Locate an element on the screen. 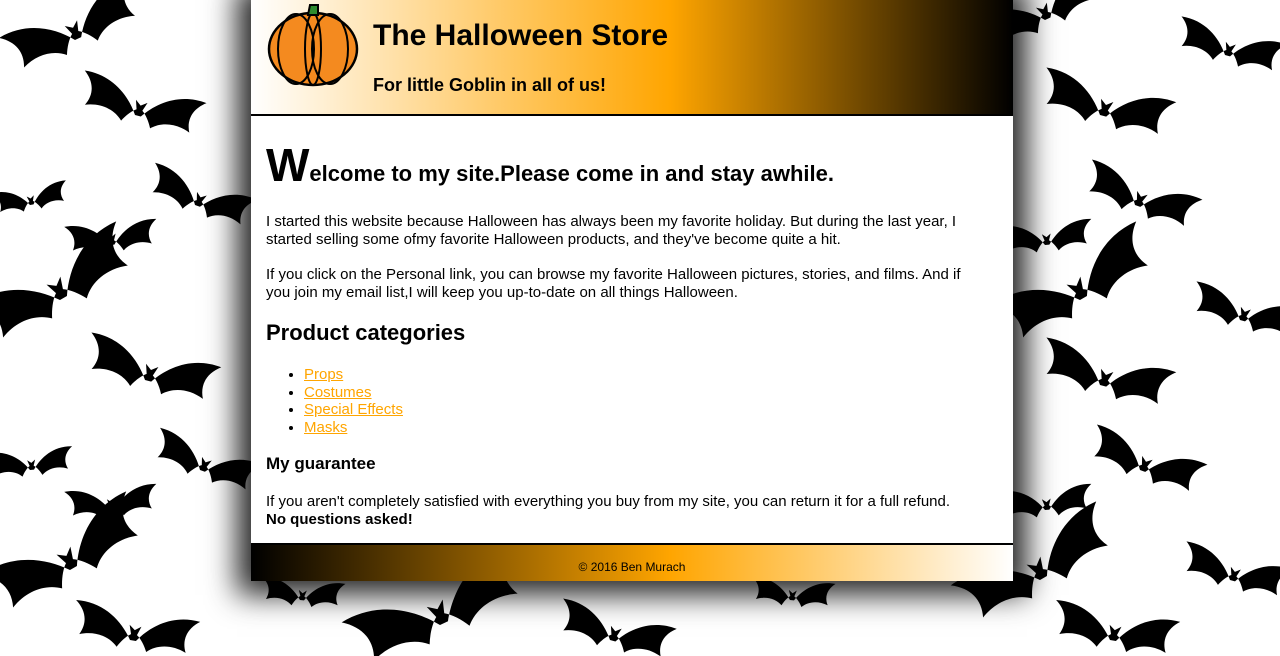  category-link-costumes: Costumes is located at coordinates (338, 392).